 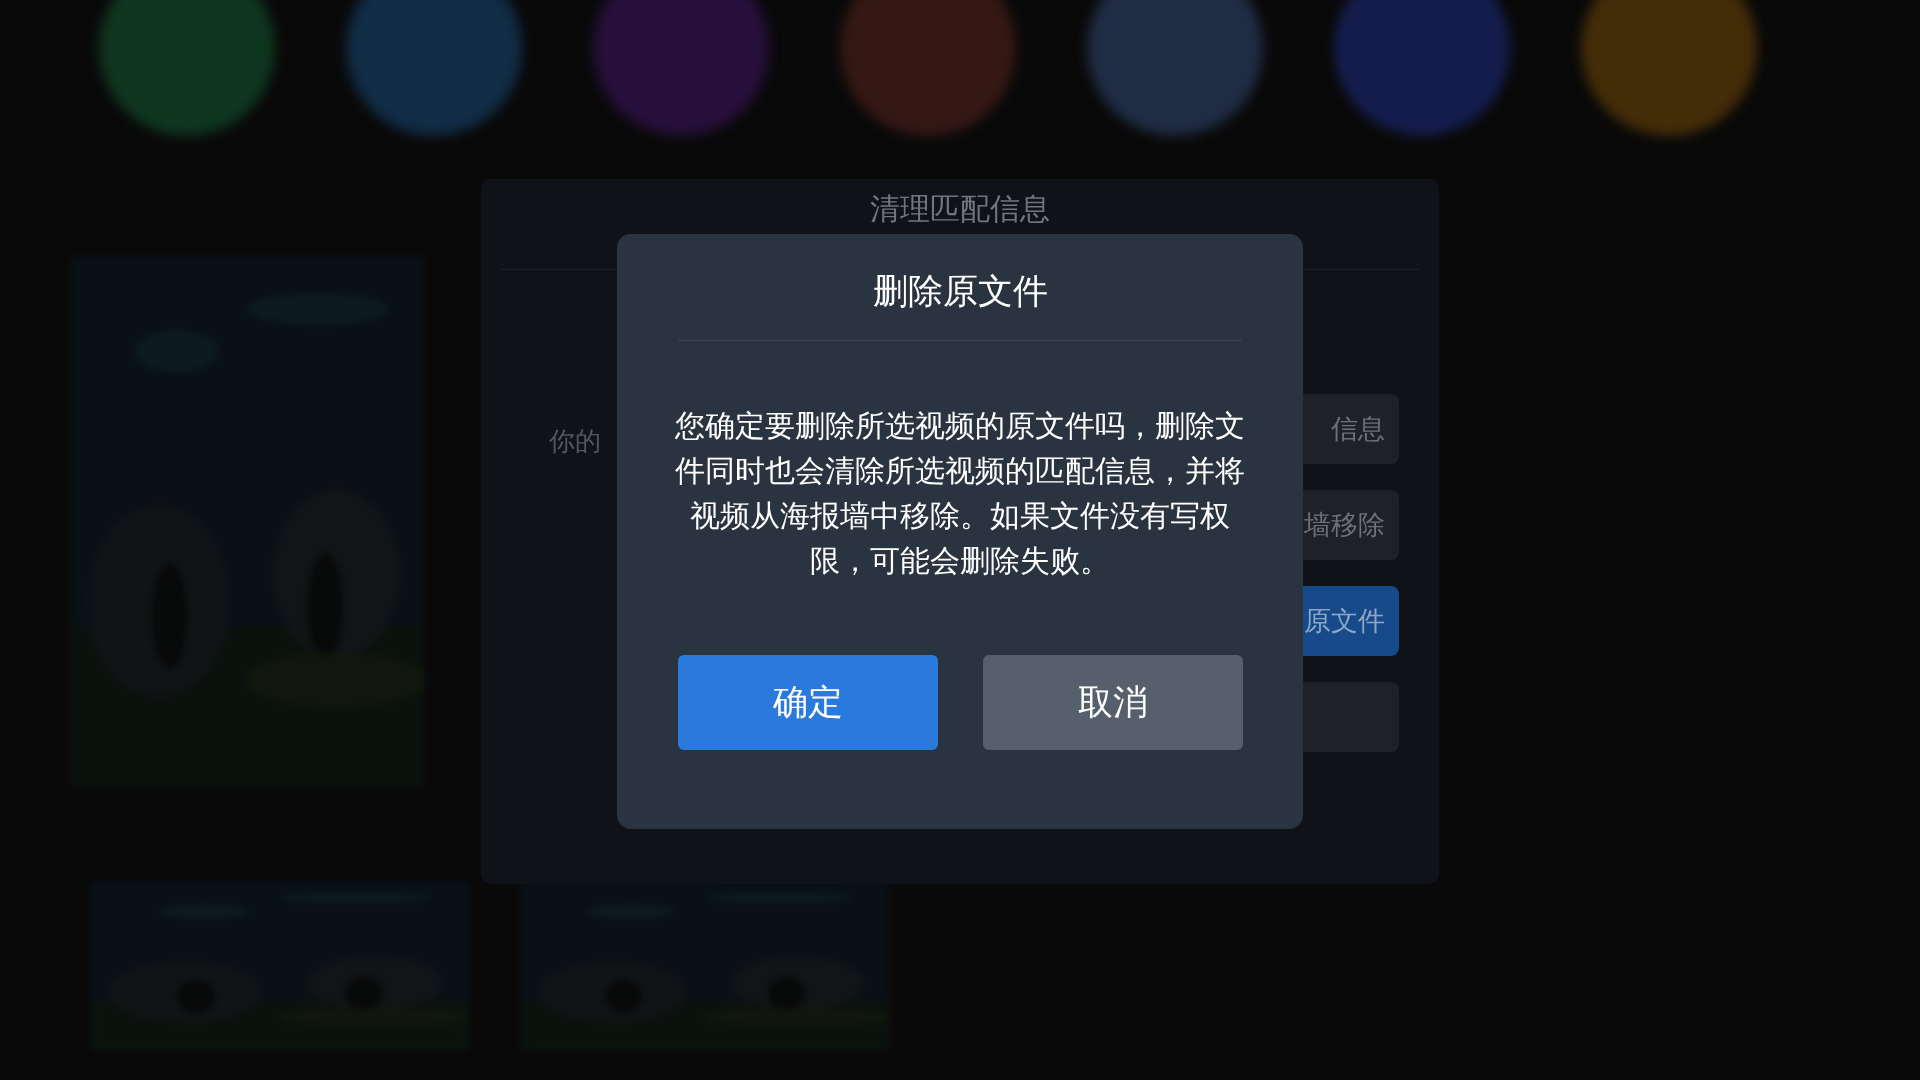 What do you see at coordinates (575, 441) in the screenshot?
I see `field-label: 你的` at bounding box center [575, 441].